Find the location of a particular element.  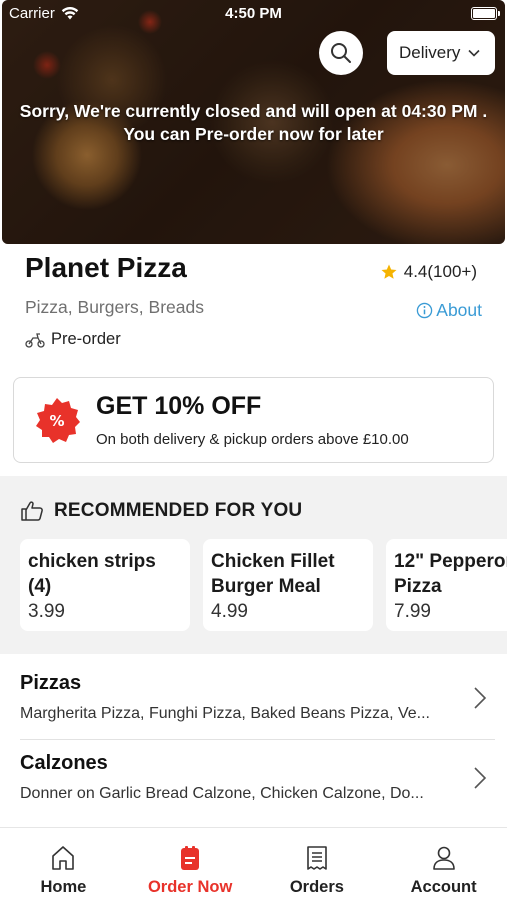

nav-account: Account is located at coordinates (443, 864).